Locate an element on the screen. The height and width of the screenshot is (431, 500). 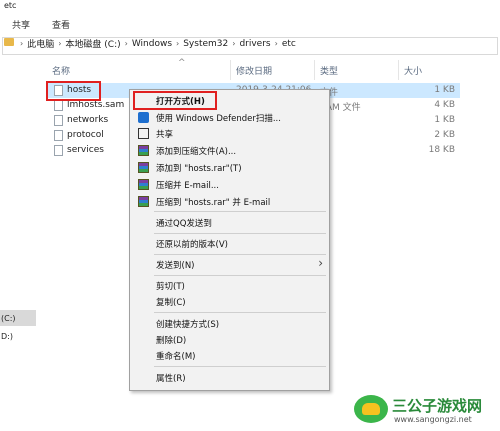
menu-item-label: 重命名(M) is located at coordinates (176, 357).